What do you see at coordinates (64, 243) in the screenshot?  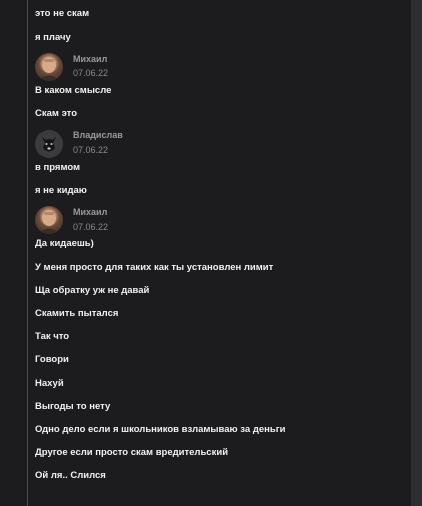 I see `message-text: Да кидаешь)` at bounding box center [64, 243].